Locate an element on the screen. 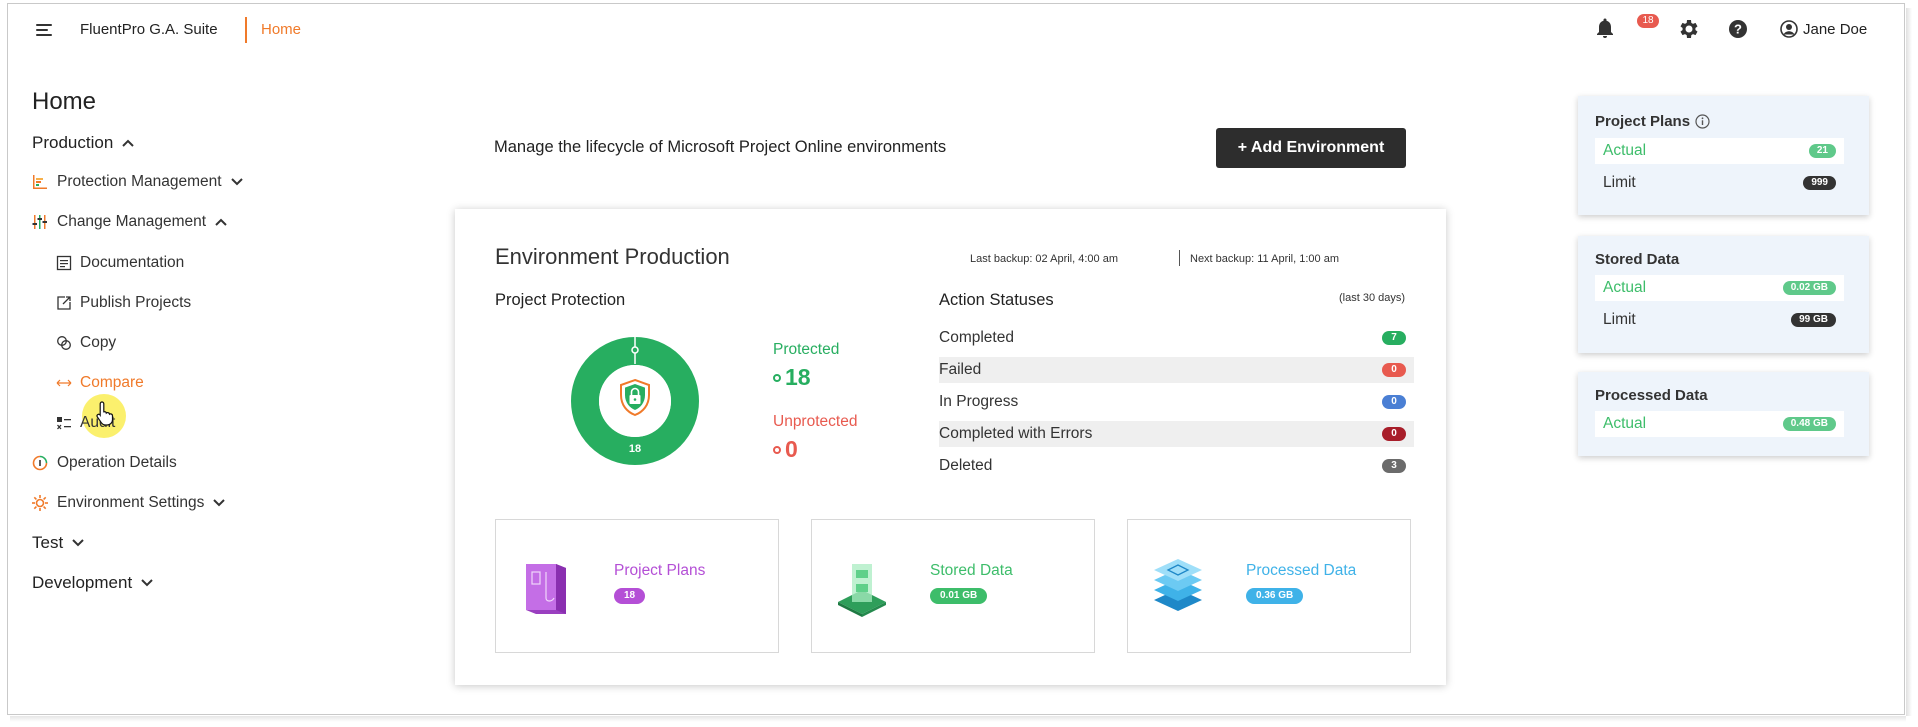  usage-card-title: Processed Data is located at coordinates (1651, 395).